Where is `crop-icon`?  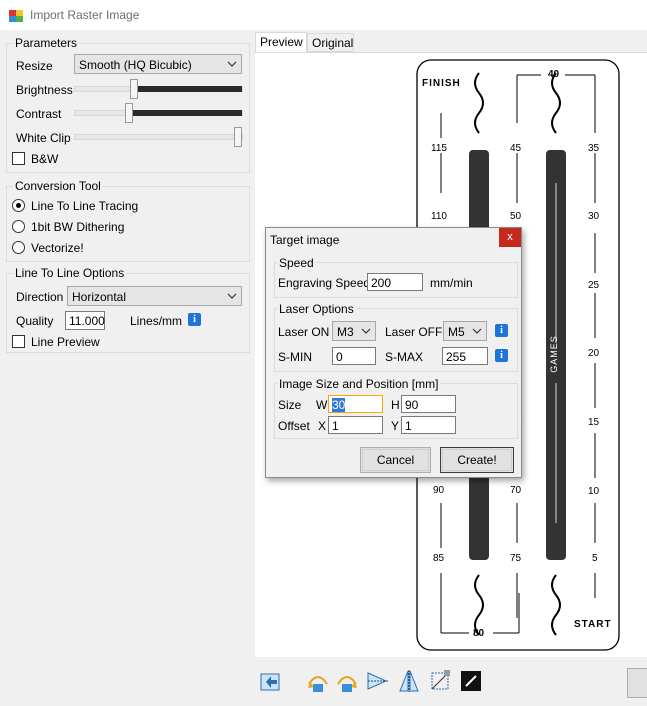
crop-icon is located at coordinates (440, 681).